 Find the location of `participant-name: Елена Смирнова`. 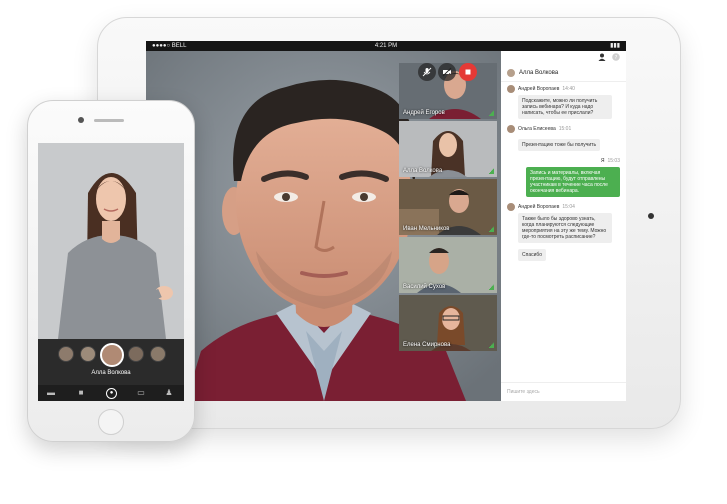

participant-name: Елена Смирнова is located at coordinates (427, 345).